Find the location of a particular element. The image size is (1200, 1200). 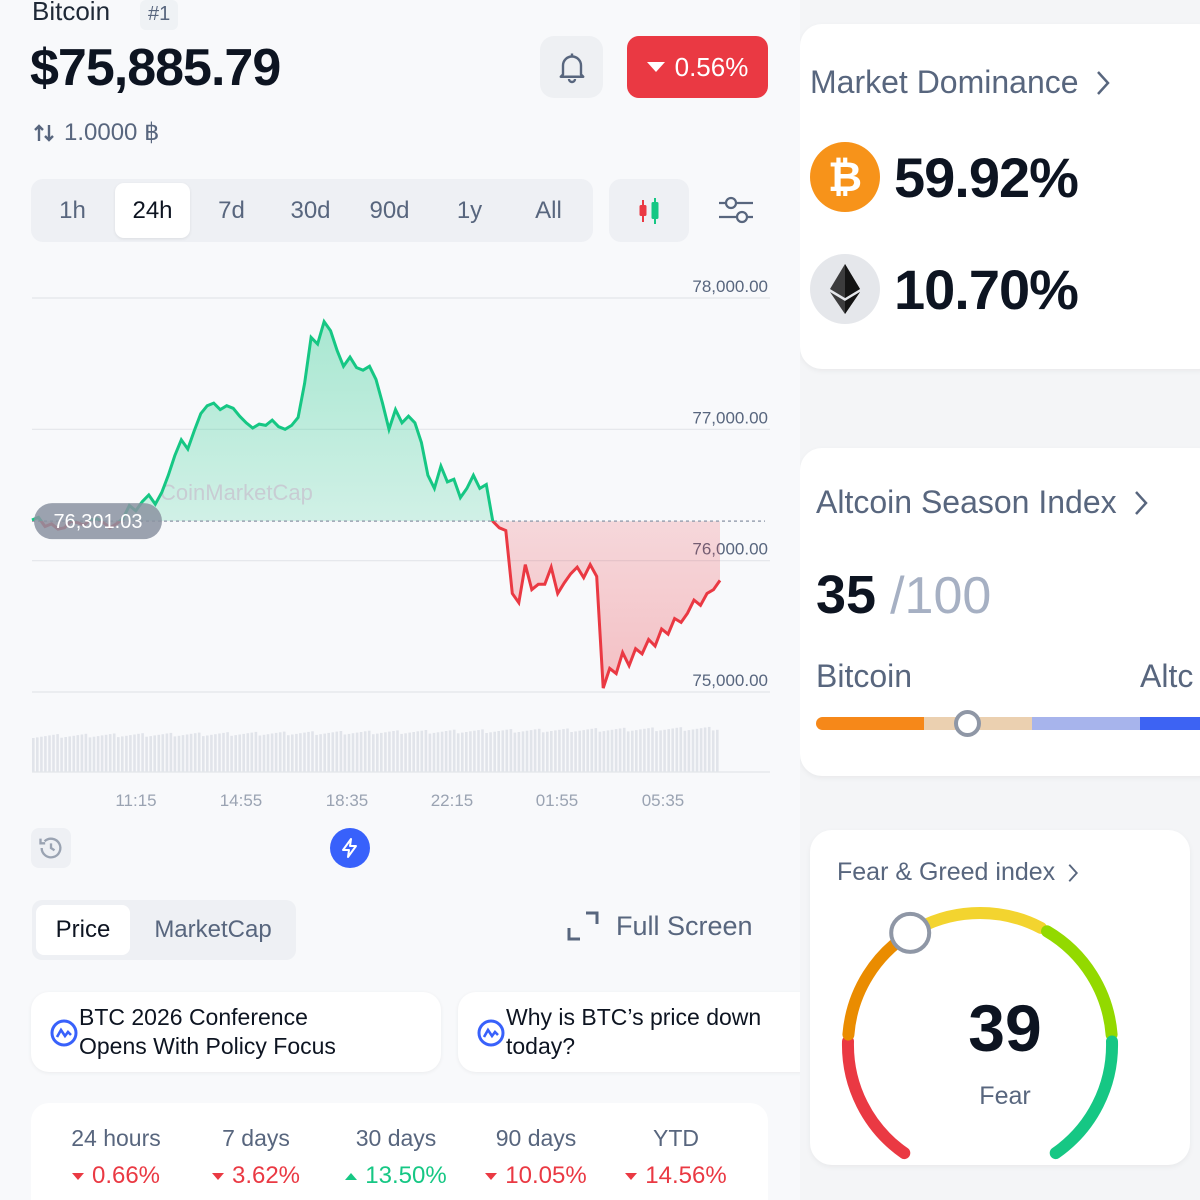

perf-24h: 24 hours 0.66% is located at coordinates (116, 1157).